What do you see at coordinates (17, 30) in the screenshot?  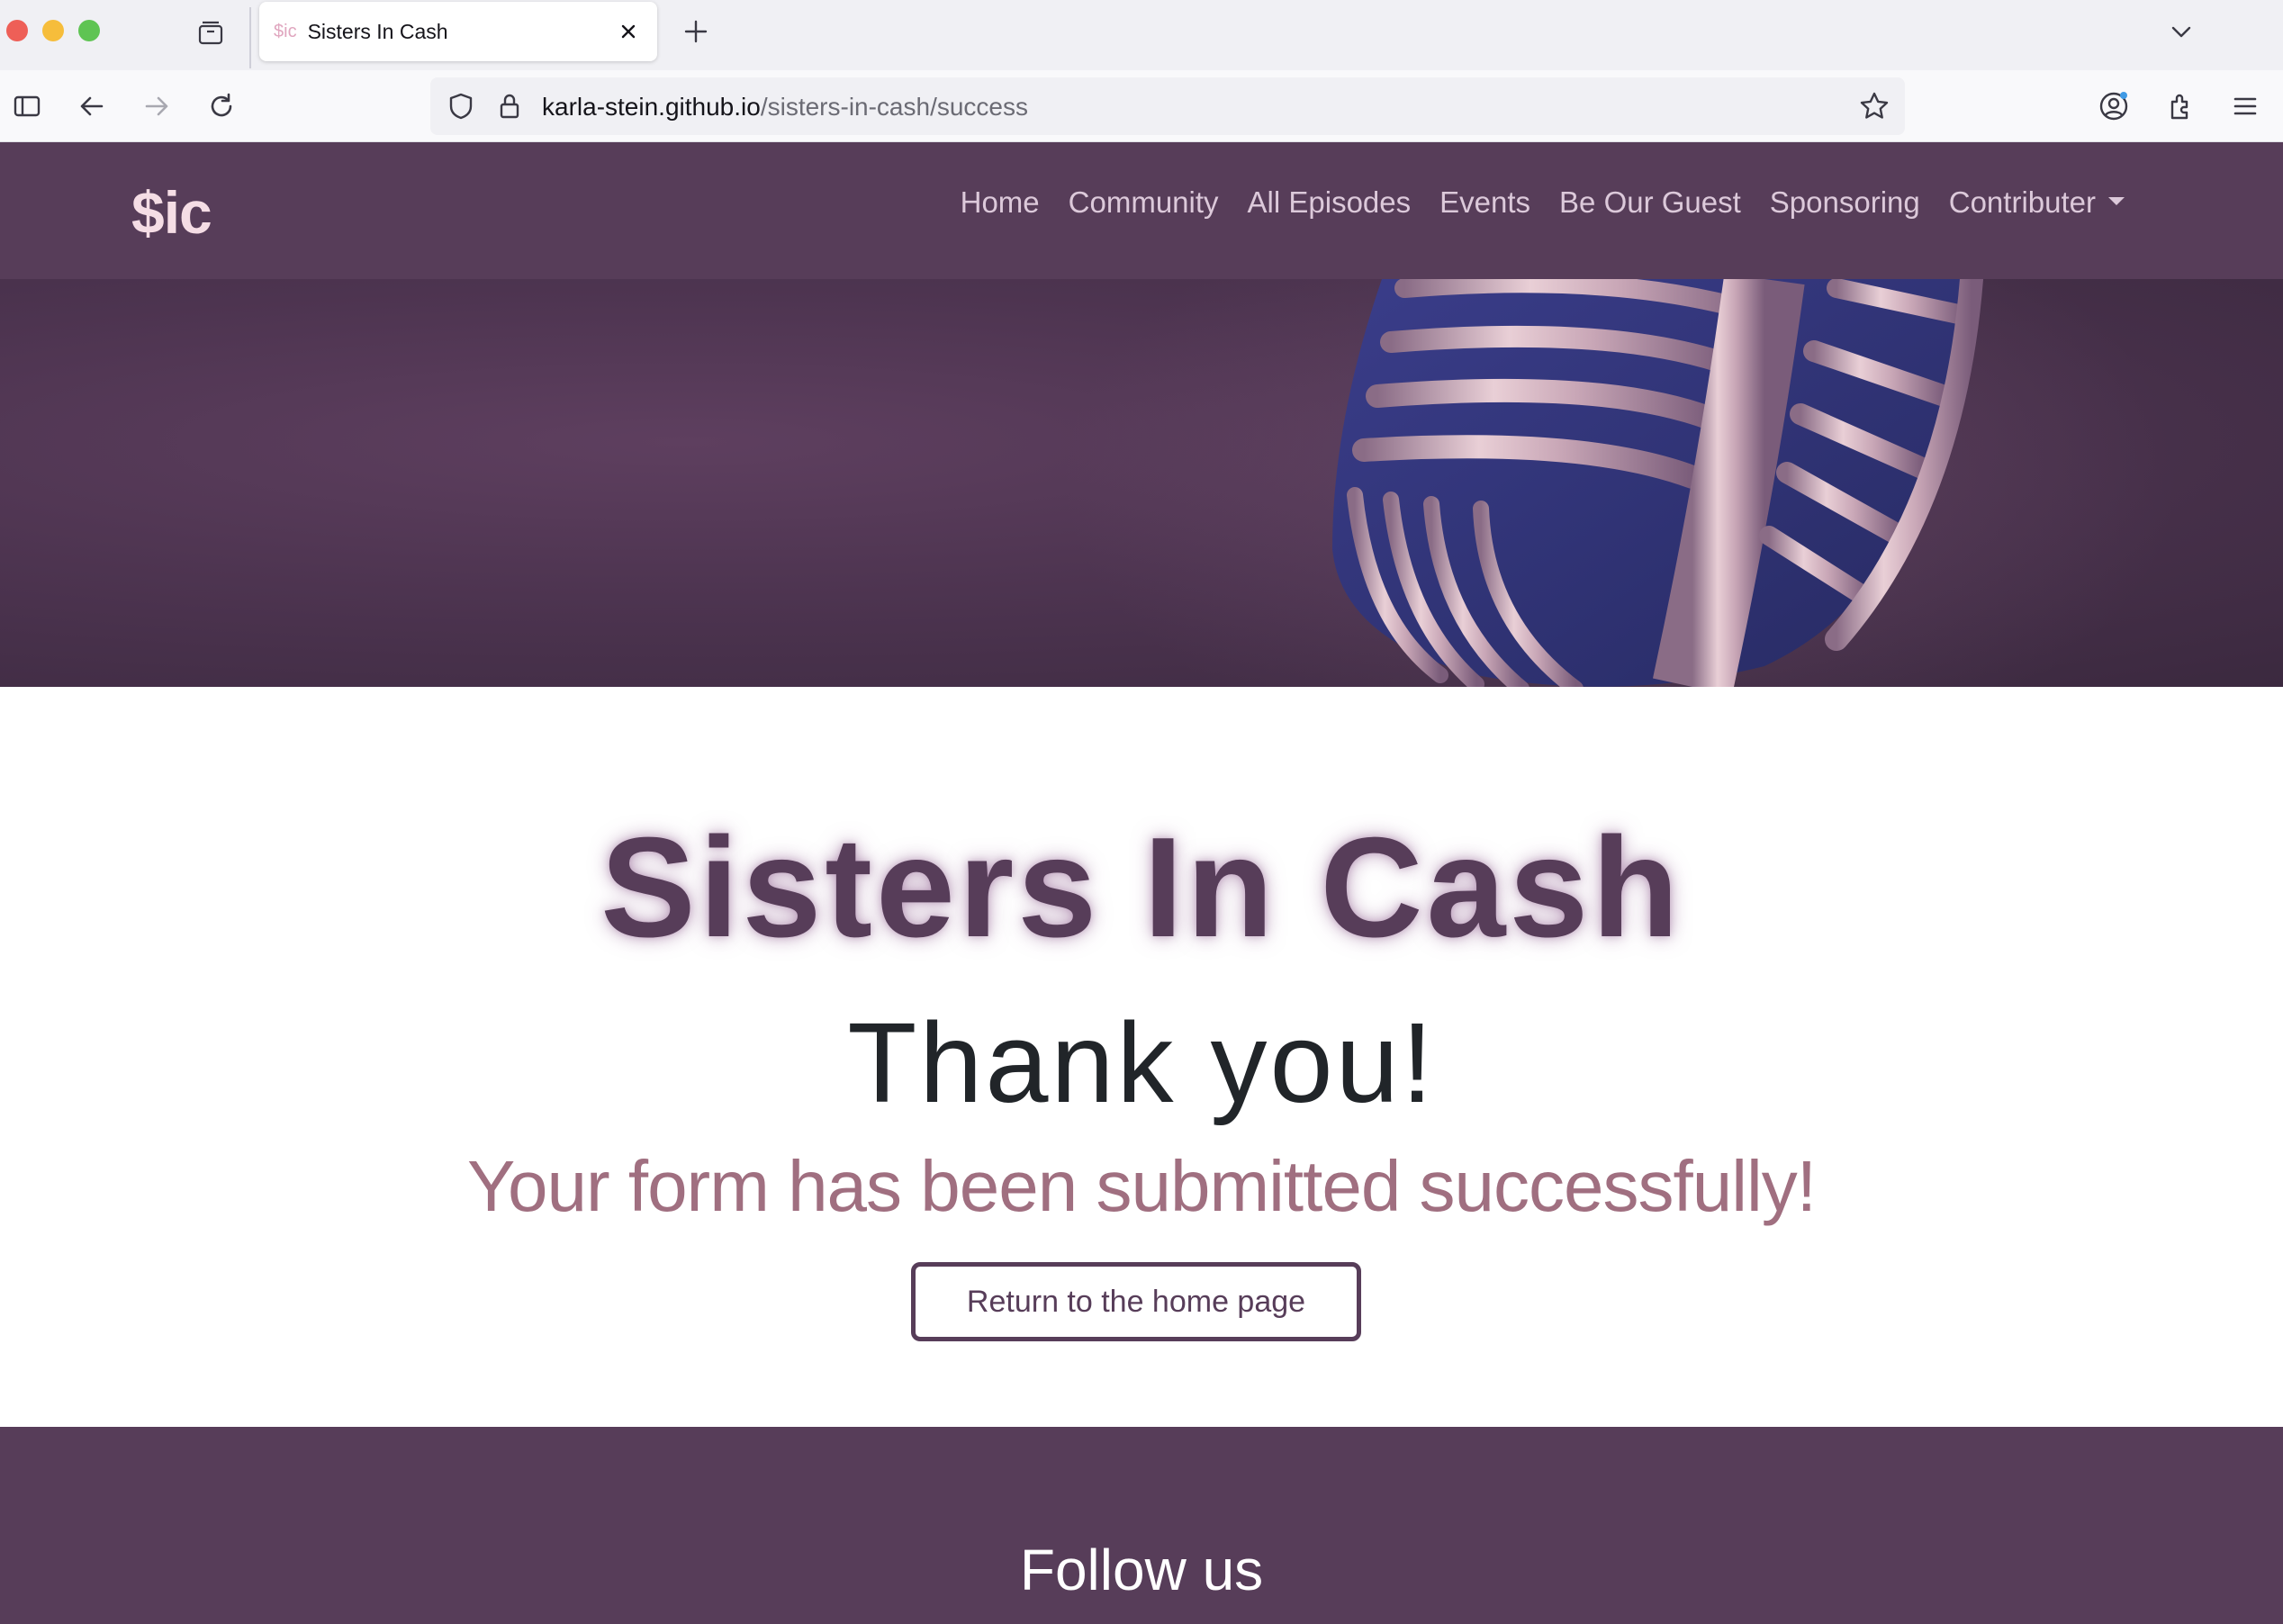 I see `close-window-button` at bounding box center [17, 30].